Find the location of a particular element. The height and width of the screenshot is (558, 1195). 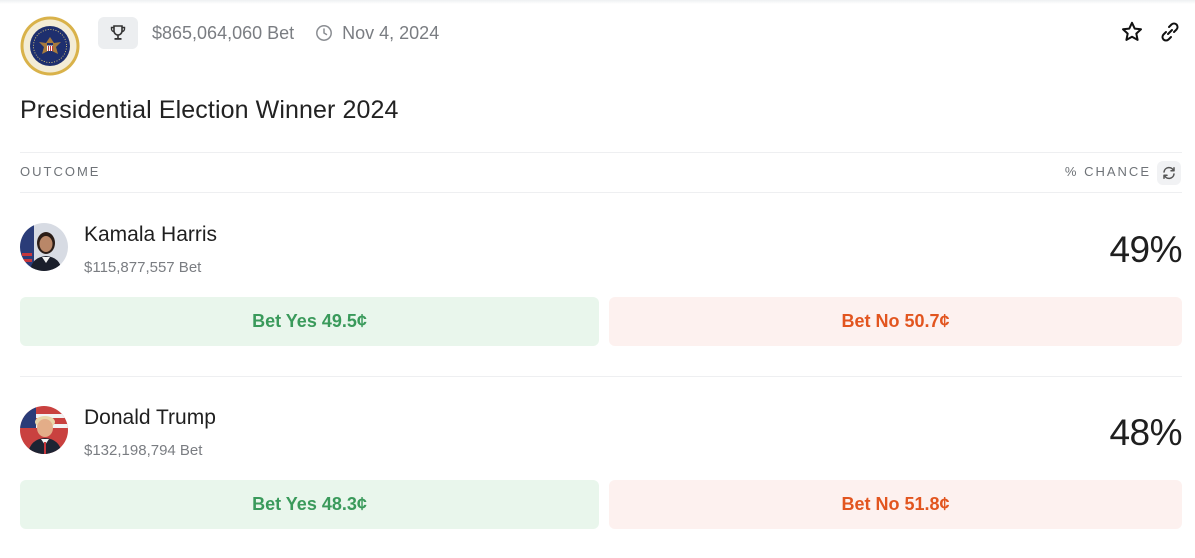

bet-no-button: Bet No 51.8¢ is located at coordinates (895, 504).